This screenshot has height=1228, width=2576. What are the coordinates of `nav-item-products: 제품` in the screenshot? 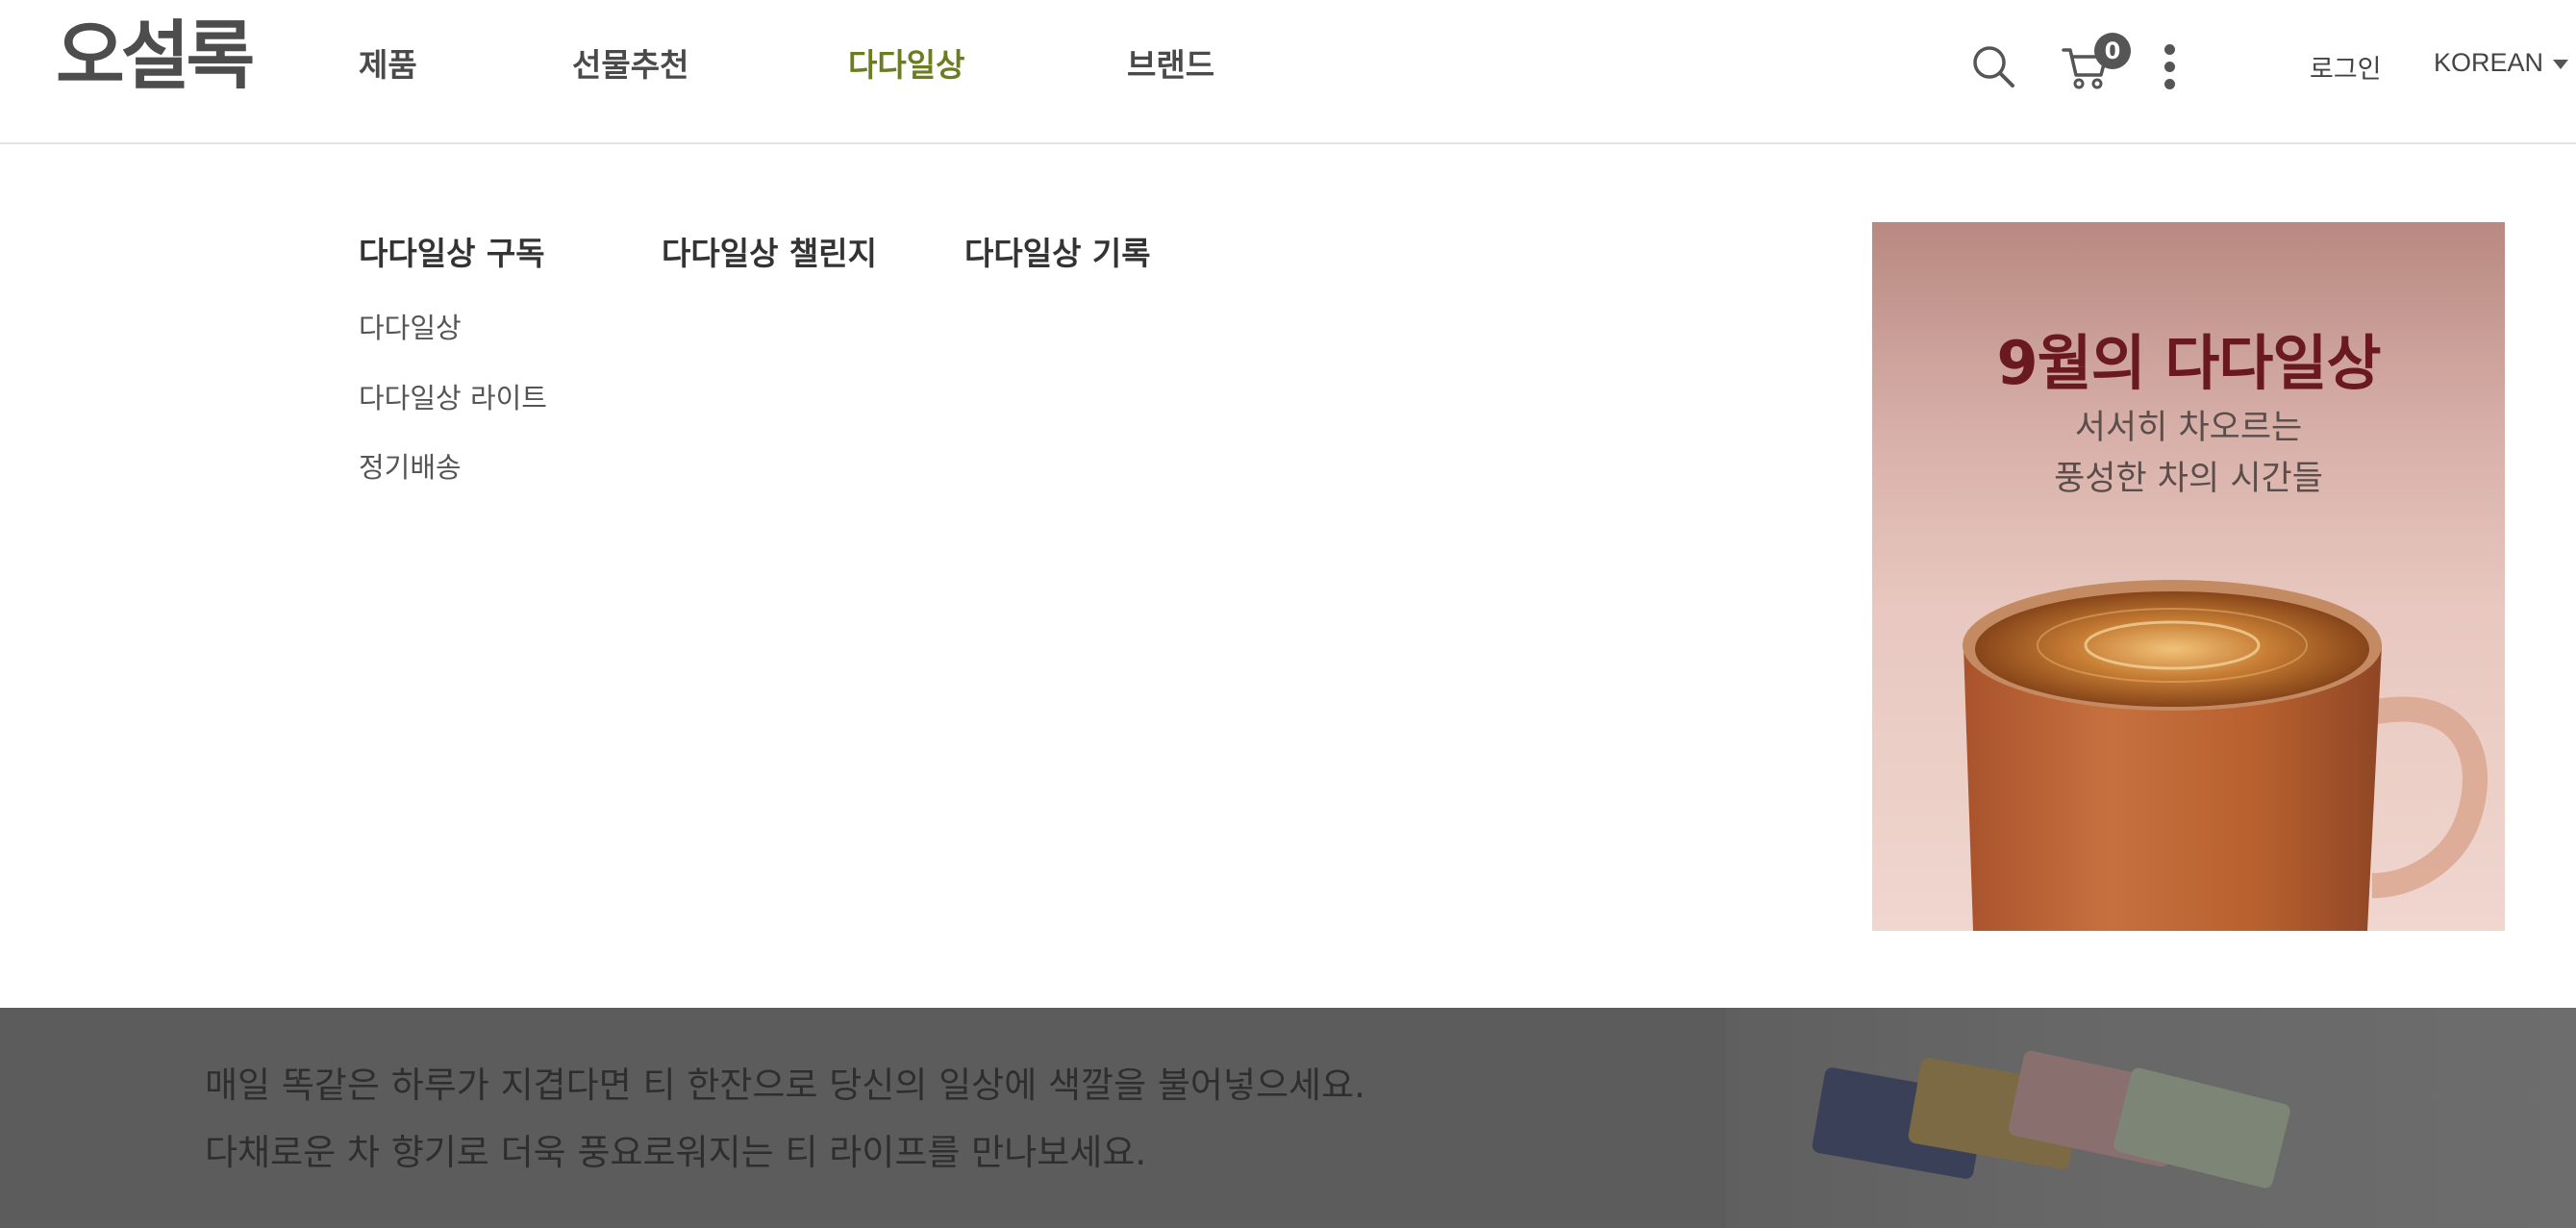 It's located at (388, 65).